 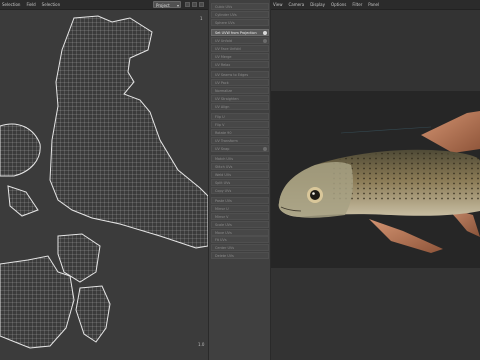 I want to click on uv-tool-label: Scale UVs, so click(x=223, y=224).